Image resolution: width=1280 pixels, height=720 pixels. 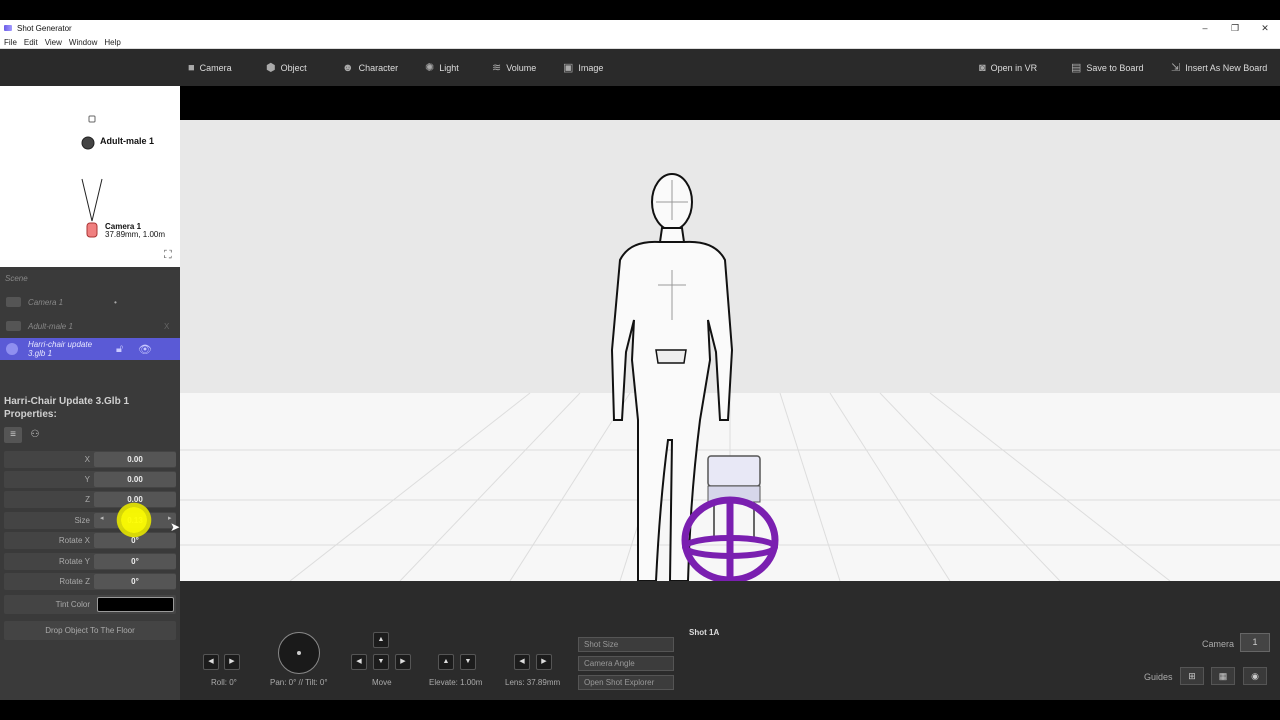 I want to click on list-view-icon: ≡, so click(x=13, y=435).